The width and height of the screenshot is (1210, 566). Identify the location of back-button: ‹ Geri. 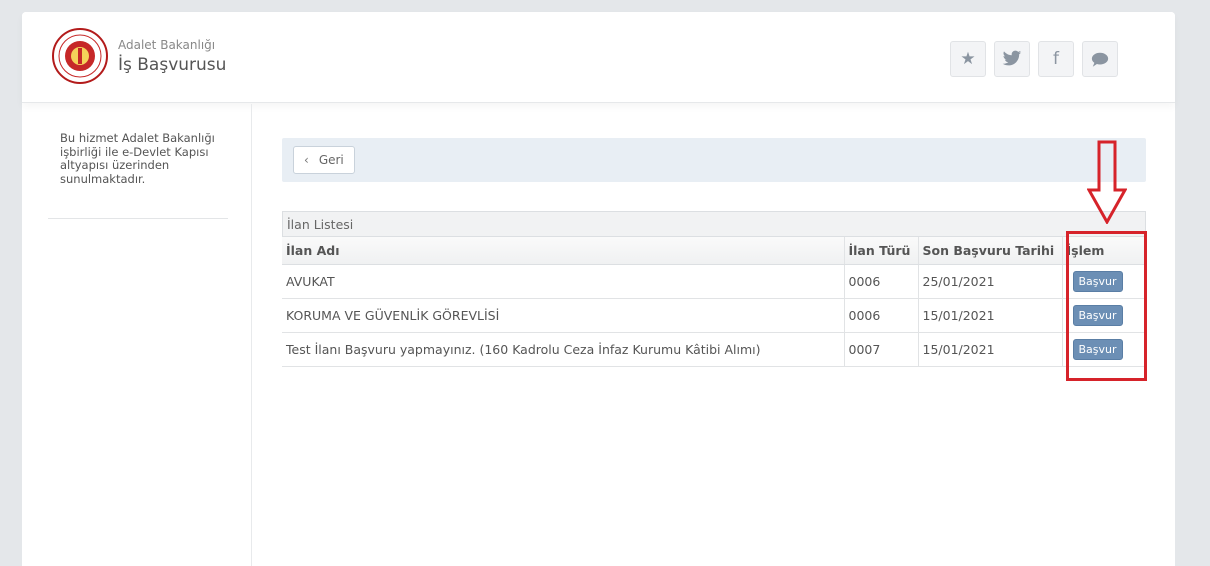
(324, 160).